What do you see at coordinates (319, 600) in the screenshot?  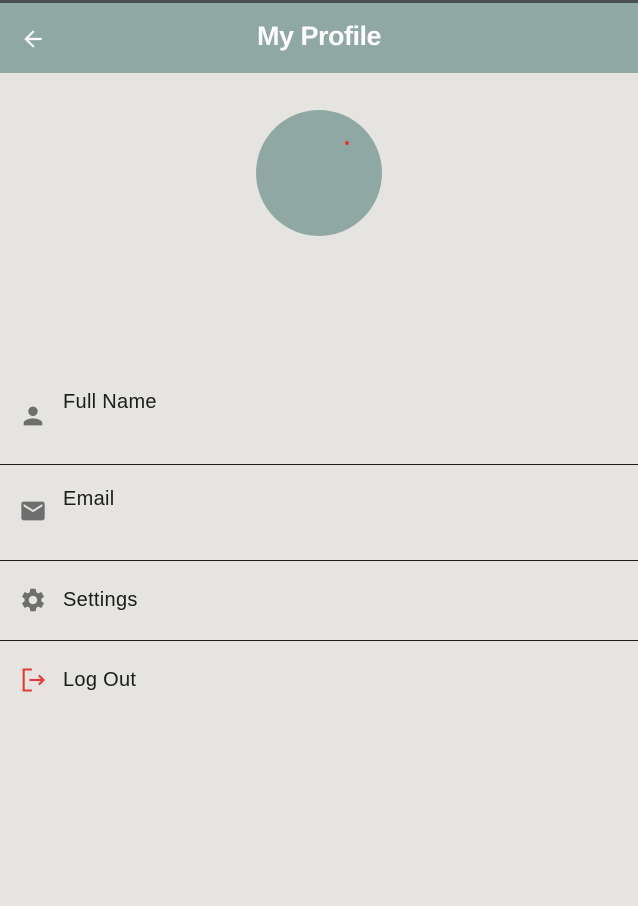 I see `settings-row: Settings` at bounding box center [319, 600].